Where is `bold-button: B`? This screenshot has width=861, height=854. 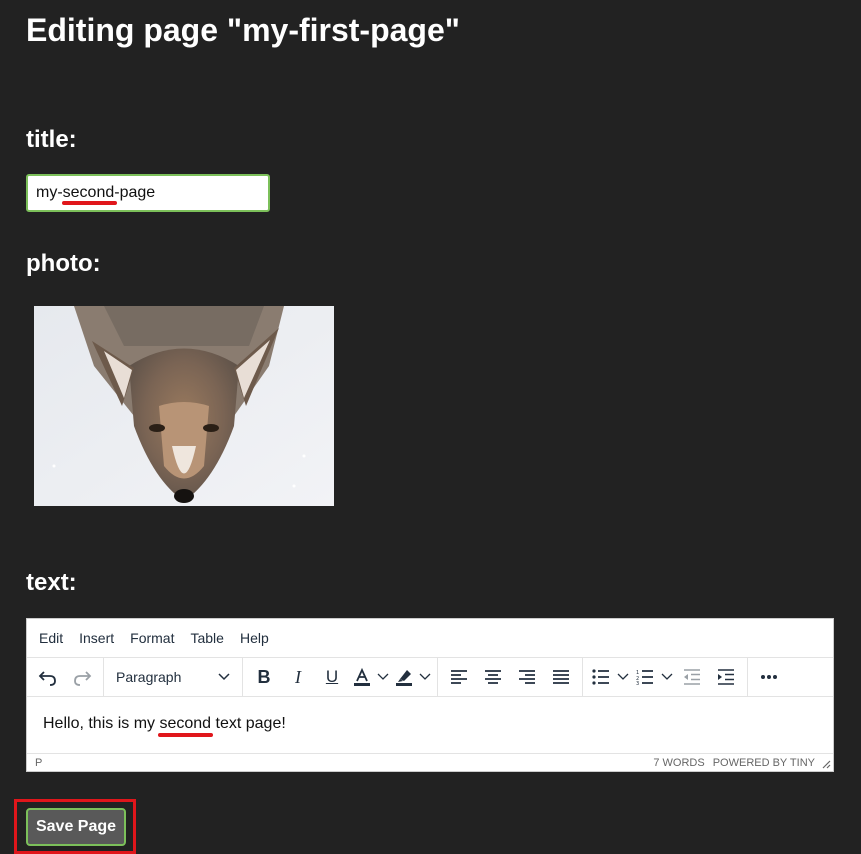 bold-button: B is located at coordinates (264, 677).